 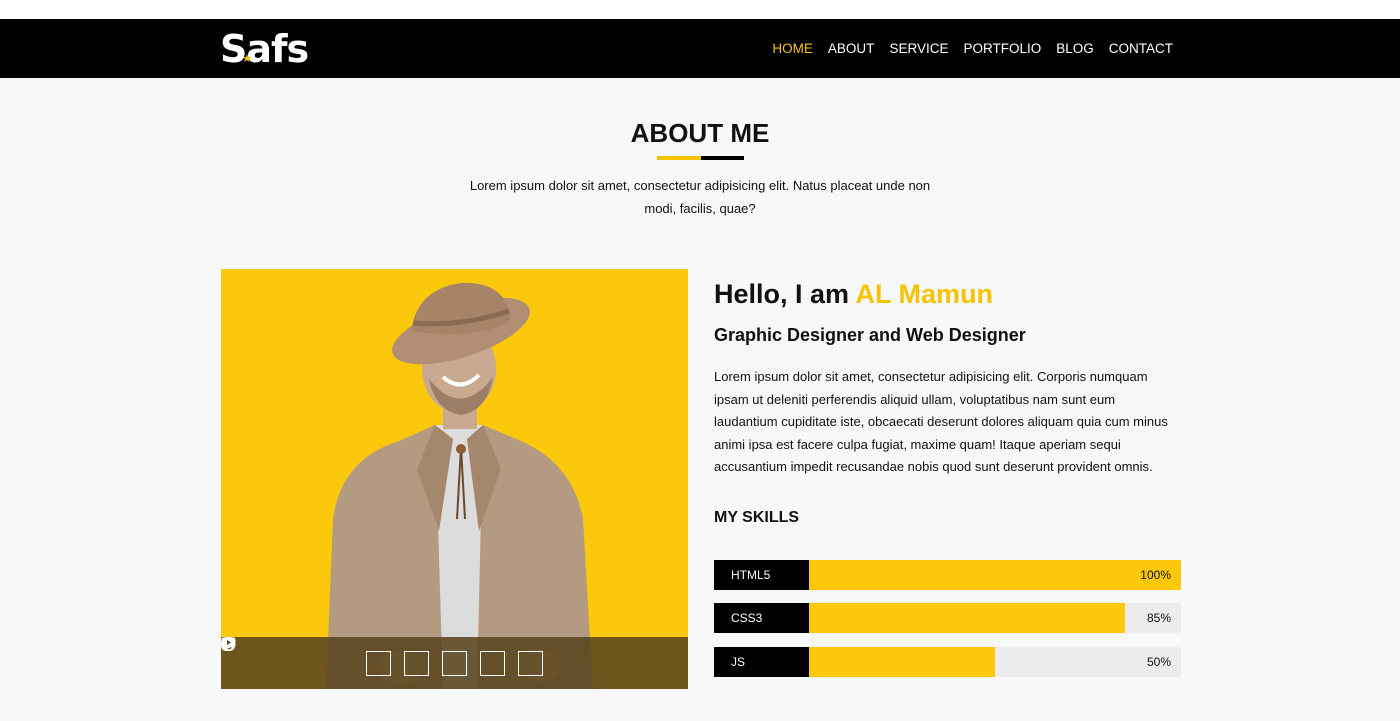 What do you see at coordinates (307, 656) in the screenshot?
I see `facebook-icon` at bounding box center [307, 656].